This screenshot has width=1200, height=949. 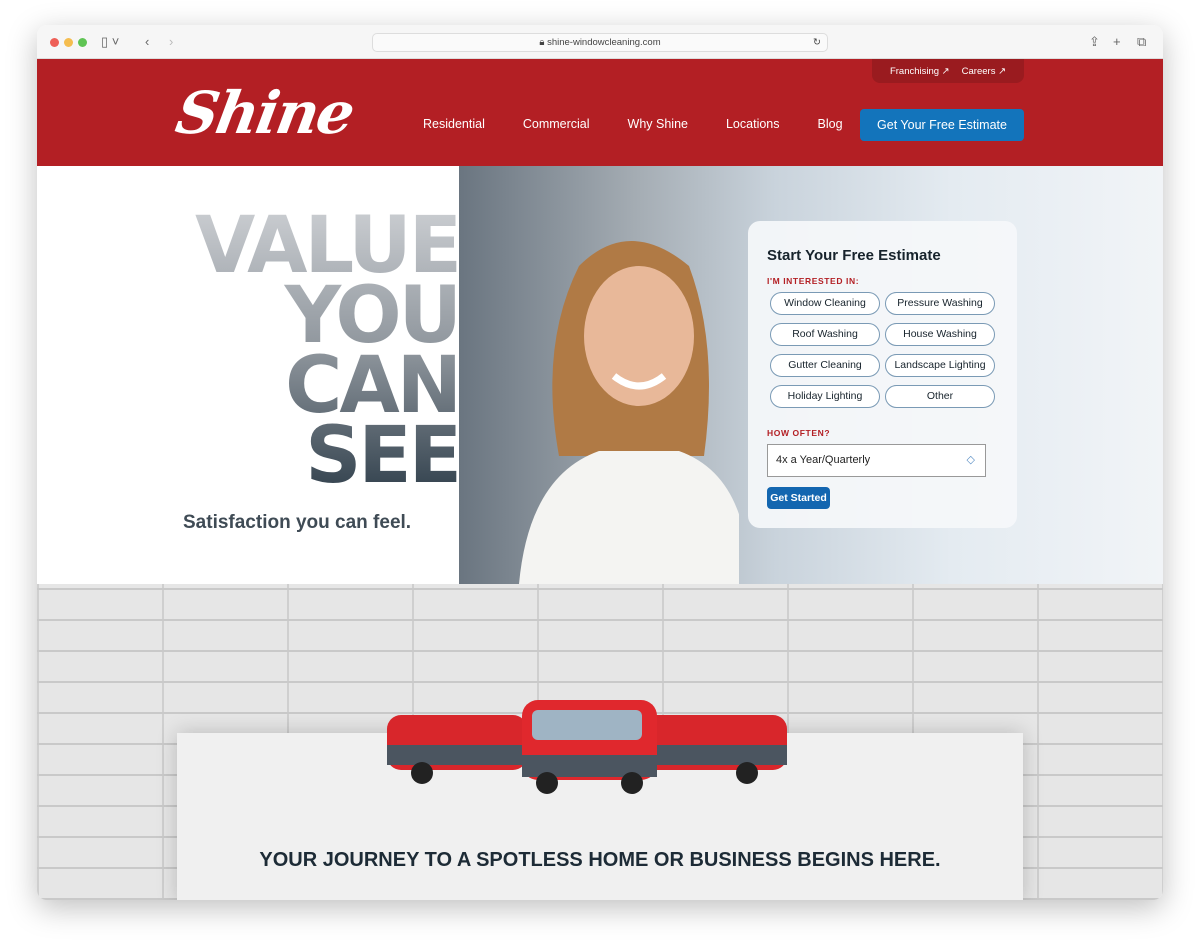 What do you see at coordinates (940, 365) in the screenshot?
I see `service-option: Landscape Lighting` at bounding box center [940, 365].